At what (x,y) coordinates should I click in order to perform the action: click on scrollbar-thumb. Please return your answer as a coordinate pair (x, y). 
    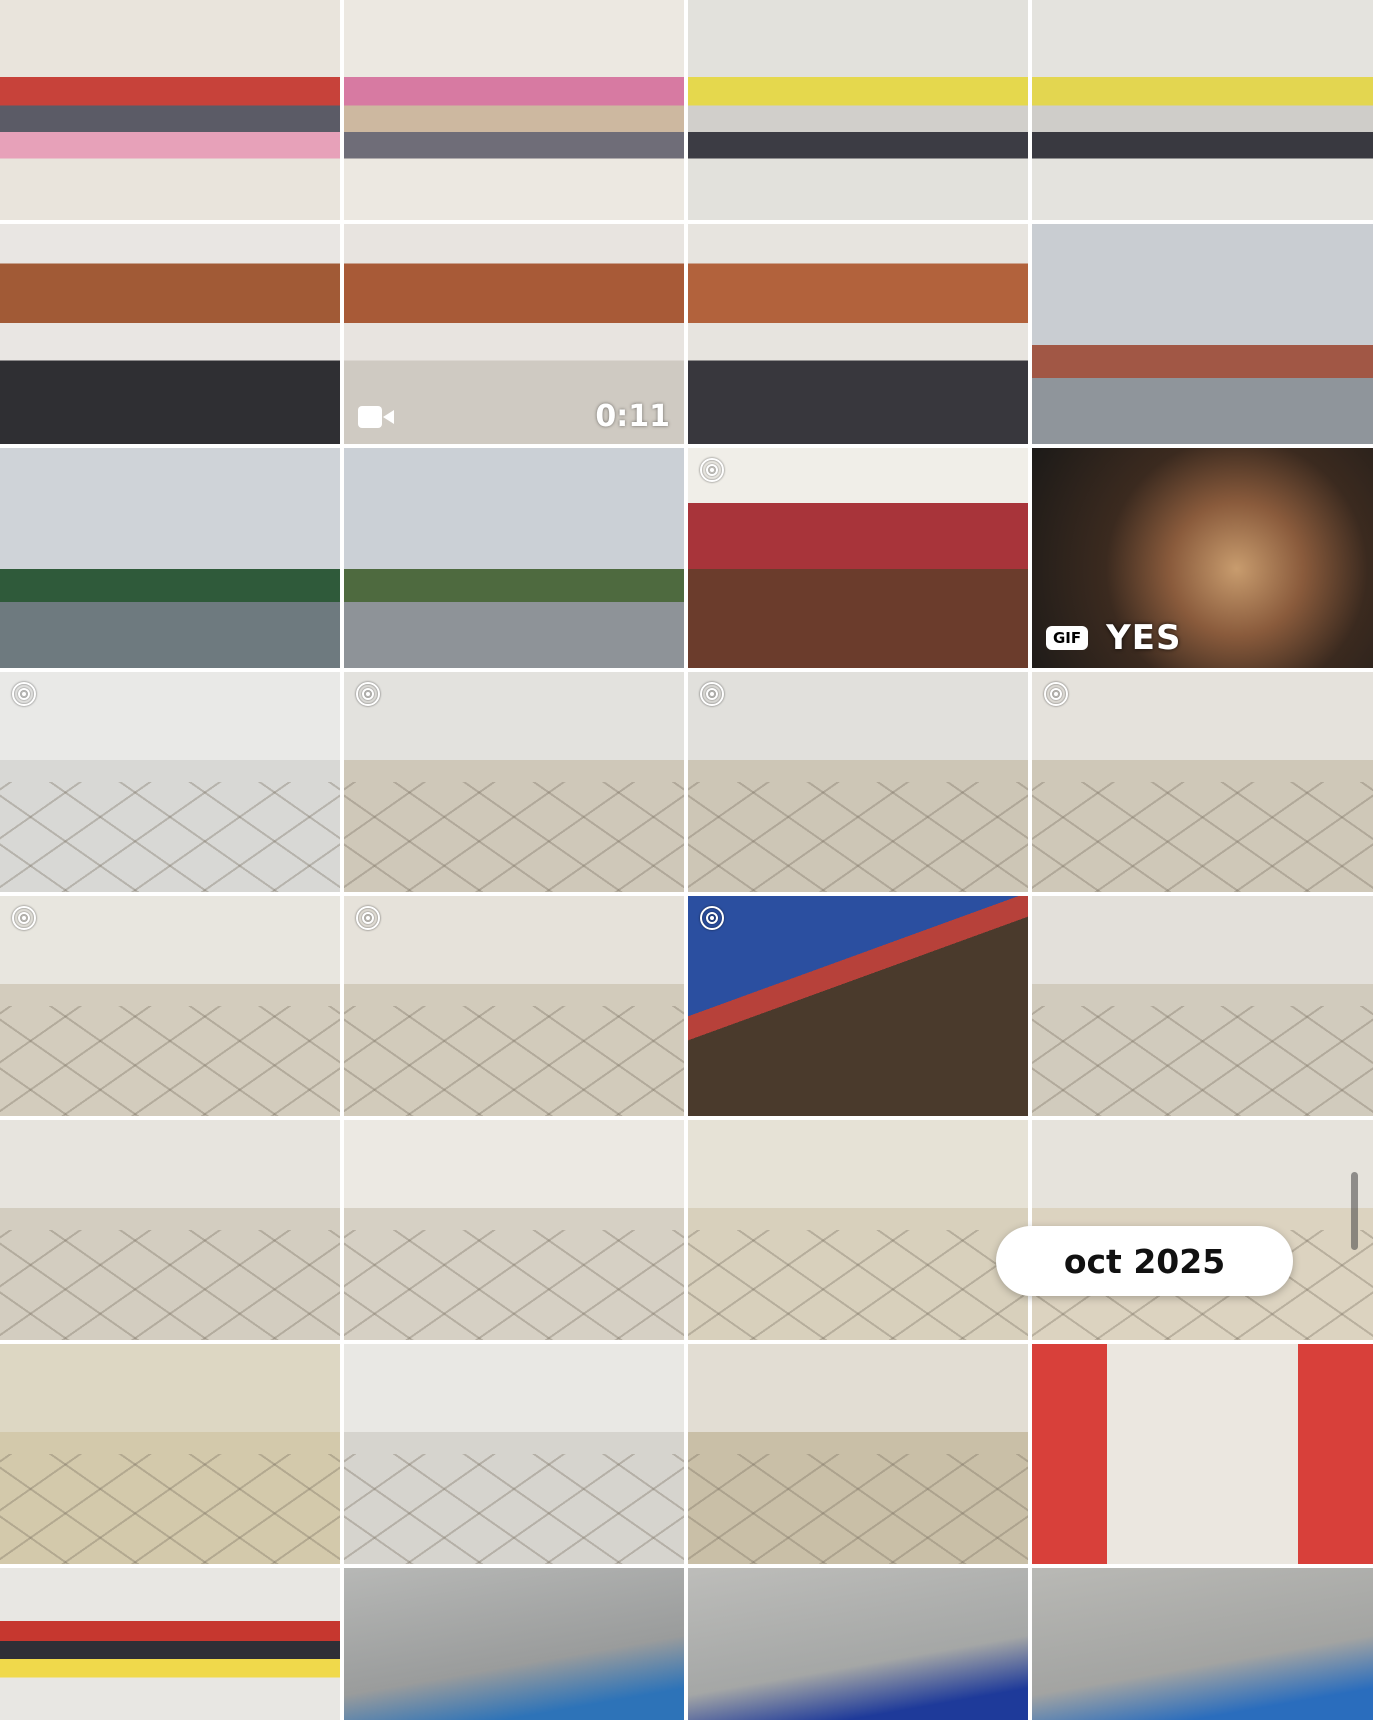
    Looking at the image, I should click on (1354, 1211).